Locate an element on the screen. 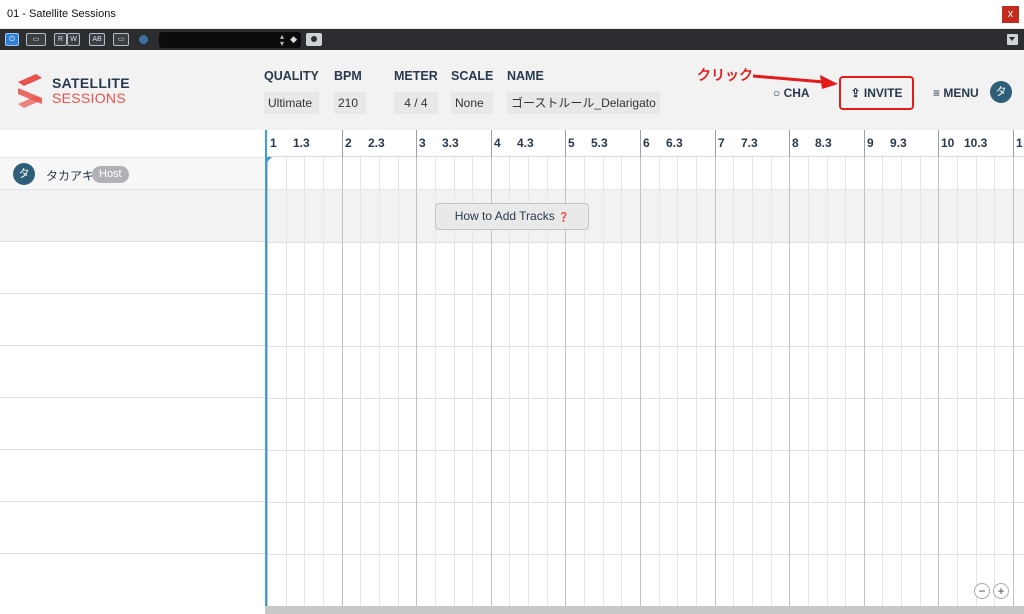 The width and height of the screenshot is (1024, 614). ruler-tick-label: 4.3 is located at coordinates (525, 143).